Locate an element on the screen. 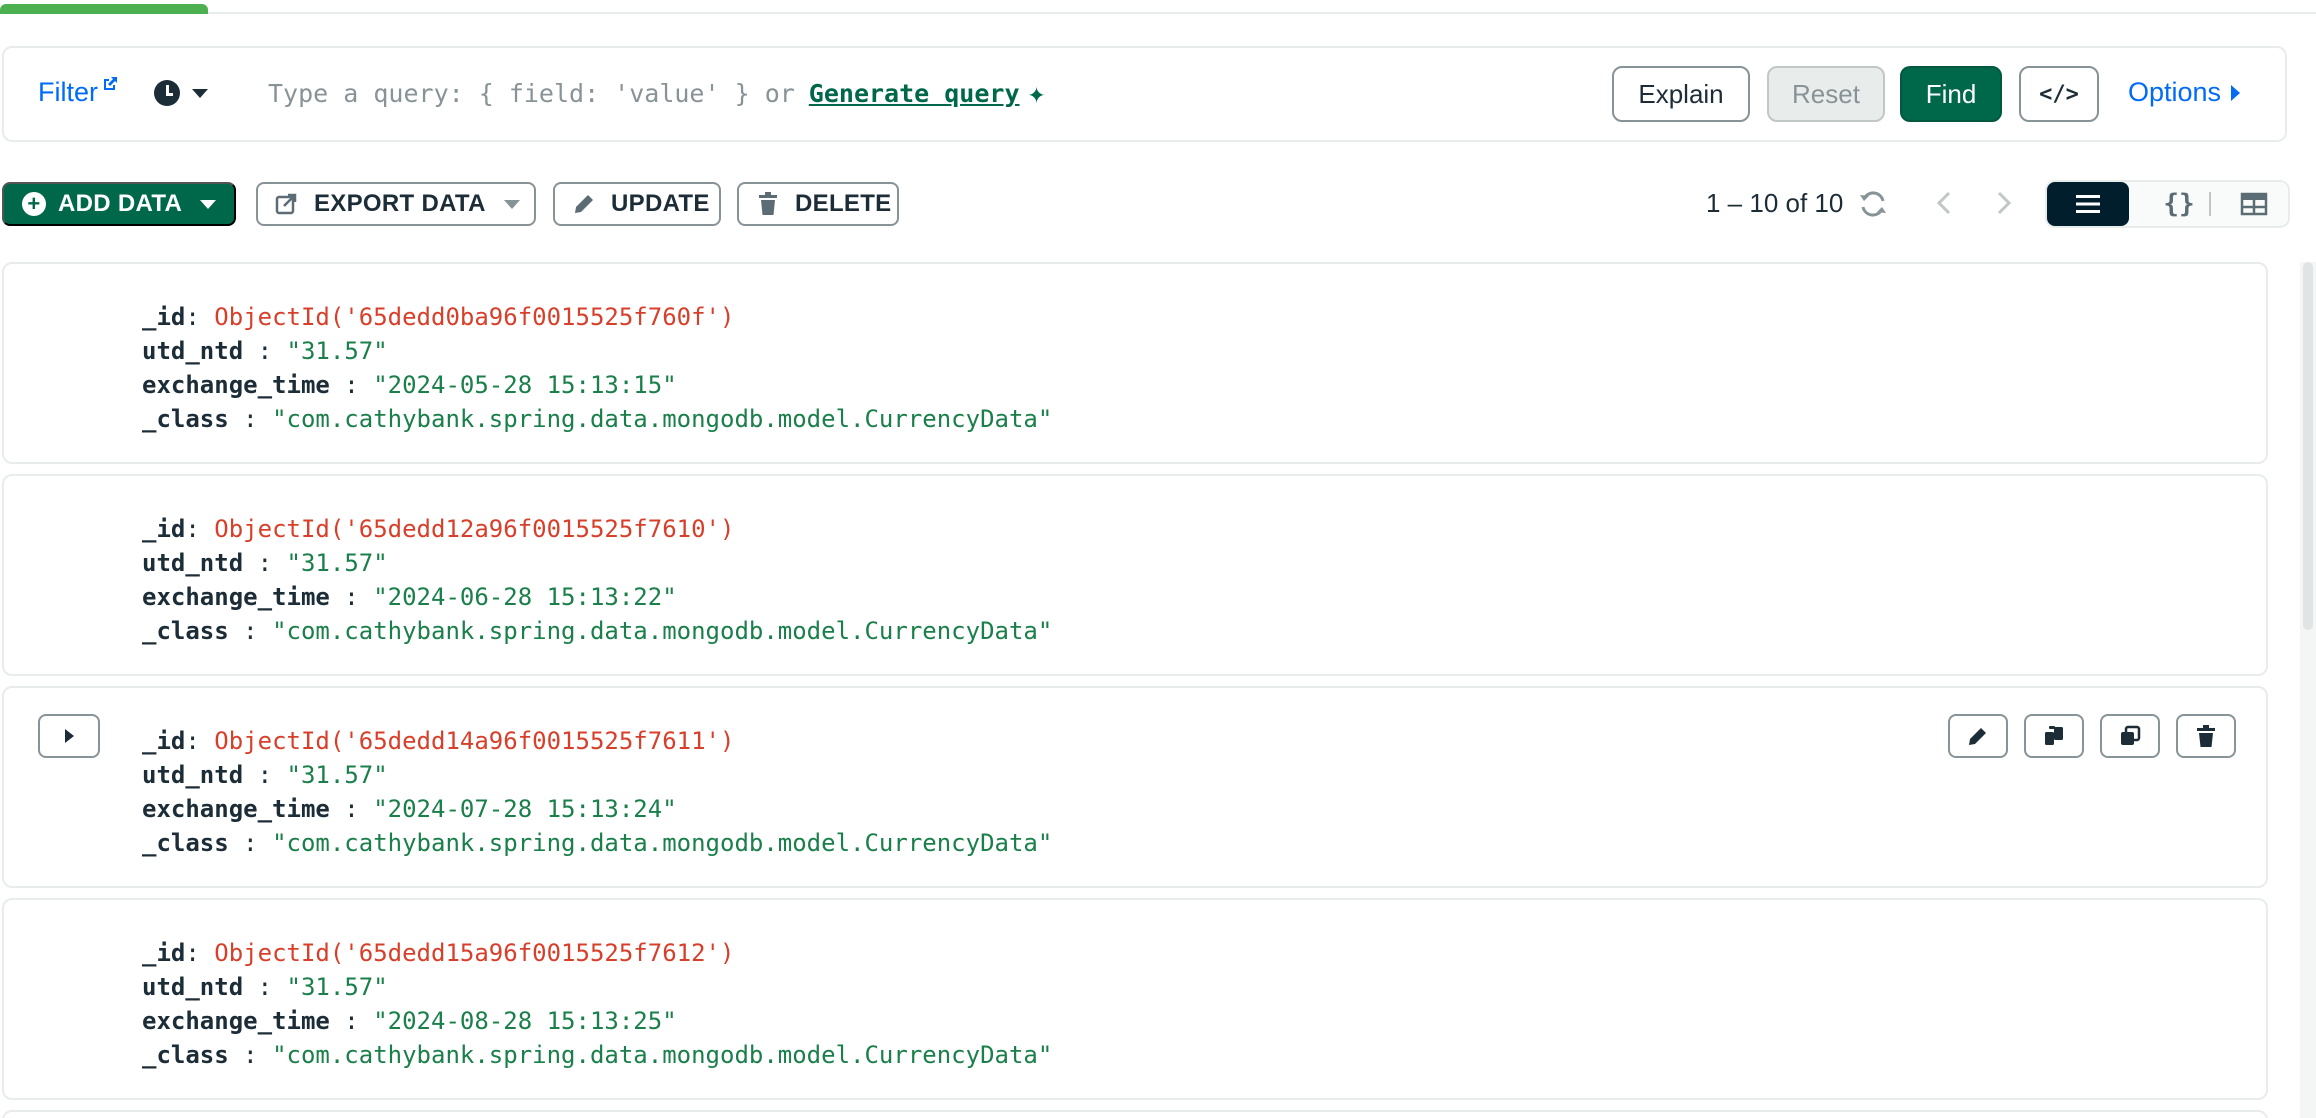 Image resolution: width=2316 pixels, height=1118 pixels. delete-button: DELETE is located at coordinates (818, 204).